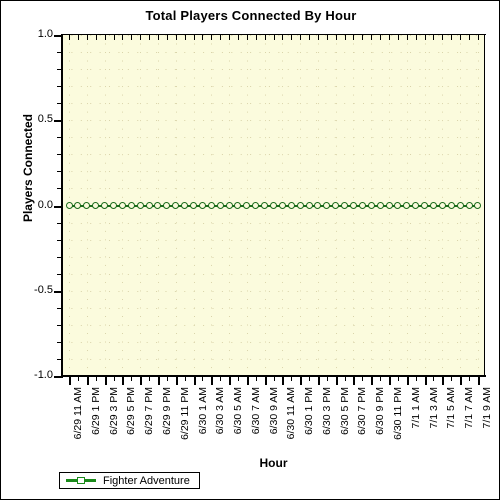  Describe the element at coordinates (484, 205) in the screenshot. I see `axis-right-spine` at that location.